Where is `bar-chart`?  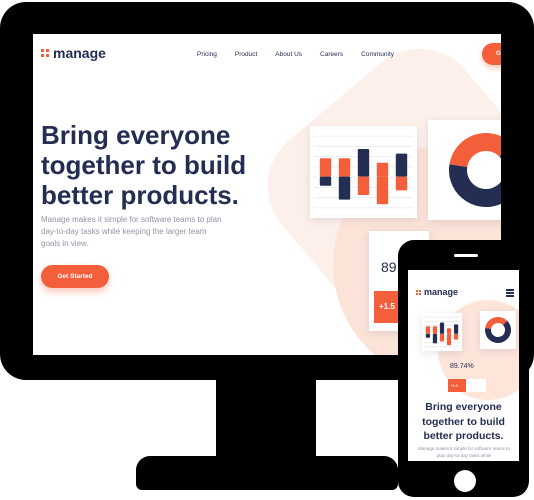 bar-chart is located at coordinates (363, 172).